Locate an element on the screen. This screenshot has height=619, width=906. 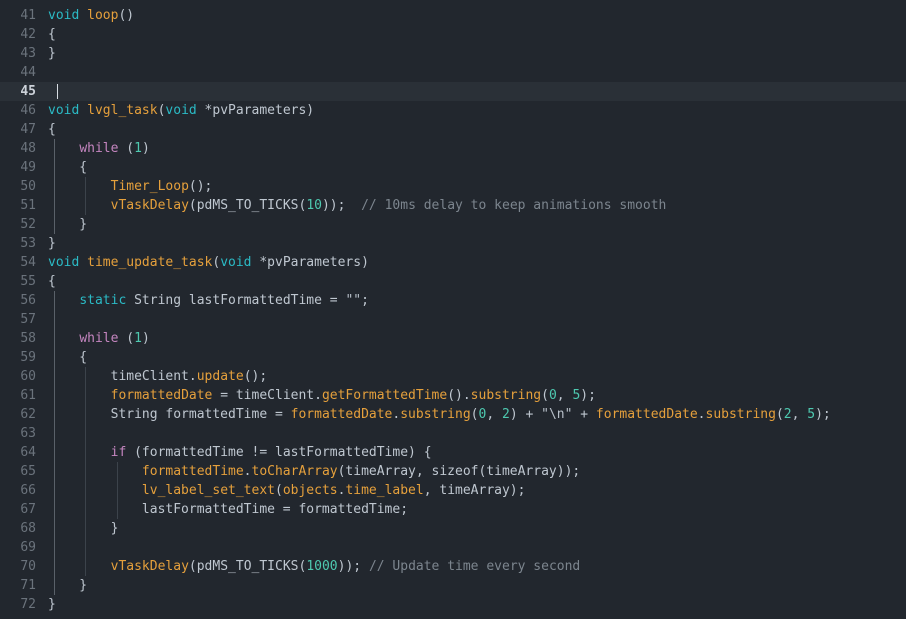
code-token: lv_label_set_text is located at coordinates (208, 490).